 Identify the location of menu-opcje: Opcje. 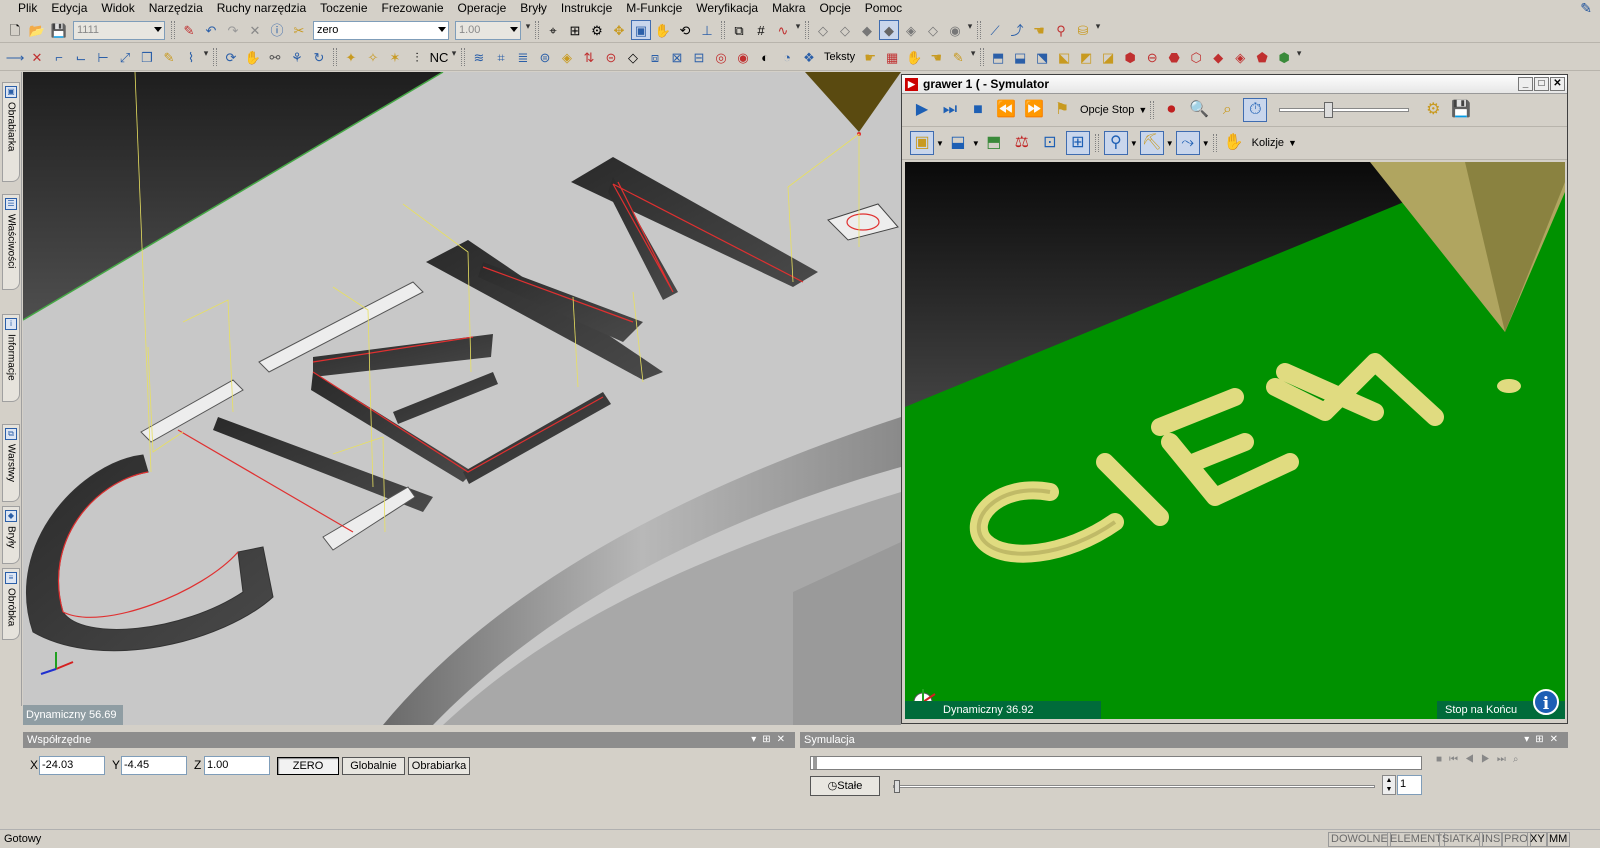
(834, 8).